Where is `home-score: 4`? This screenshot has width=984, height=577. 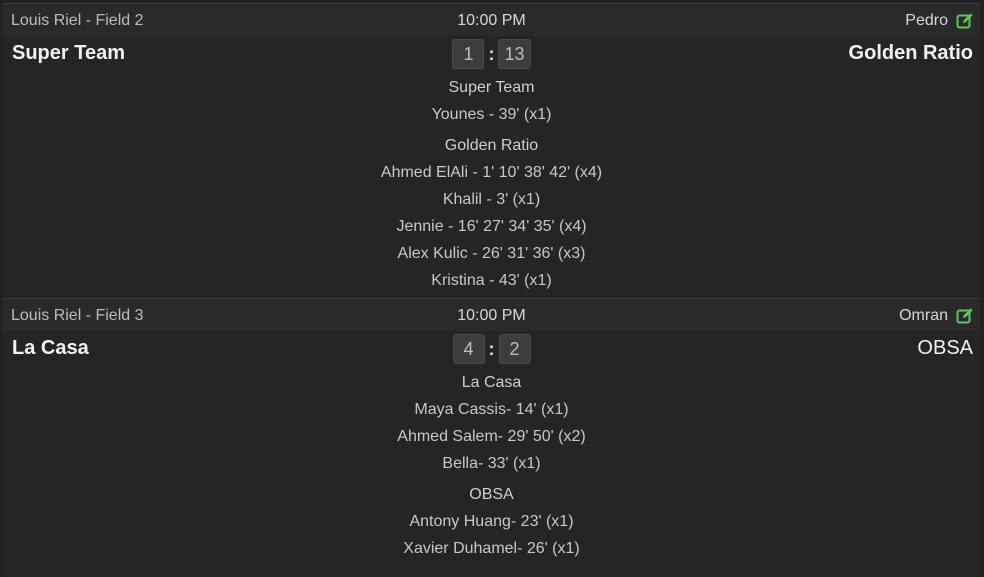 home-score: 4 is located at coordinates (468, 349).